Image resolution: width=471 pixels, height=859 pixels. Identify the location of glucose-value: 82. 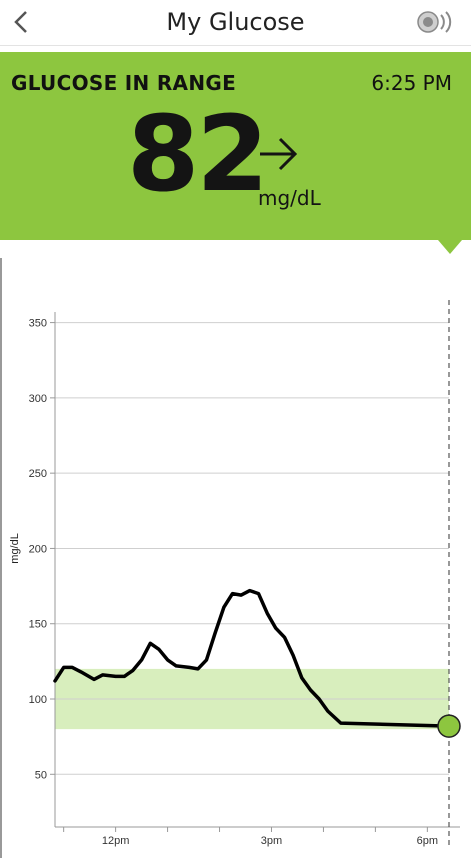
(198, 154).